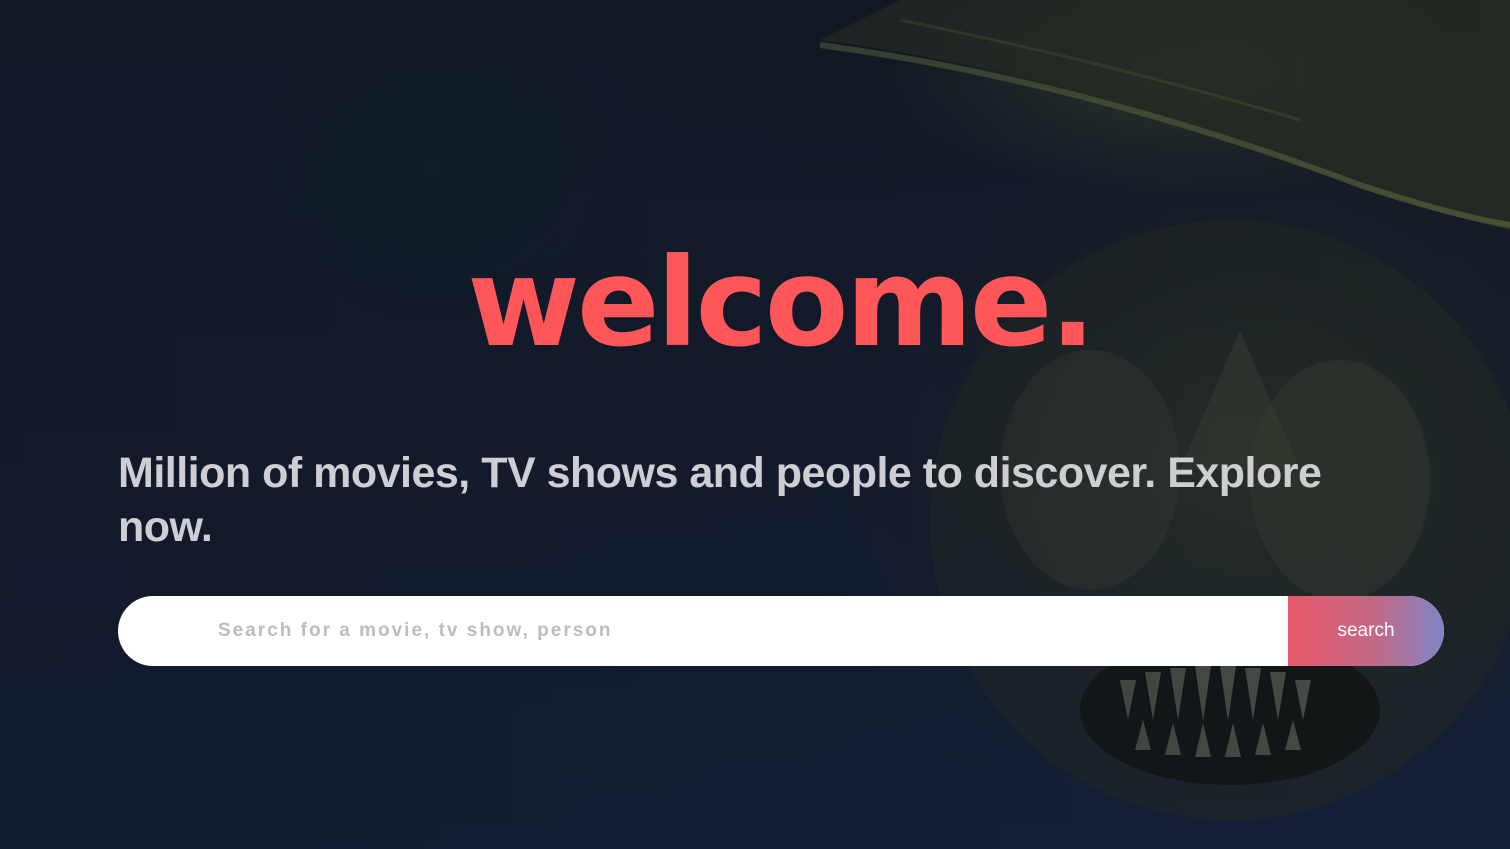 The image size is (1510, 849). I want to click on search-input, so click(703, 631).